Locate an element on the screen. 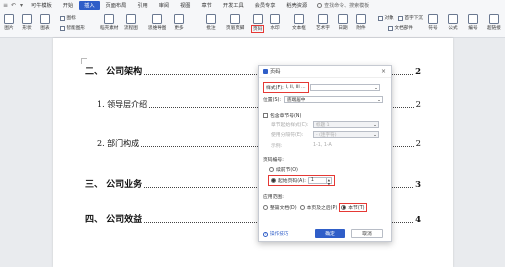  comment-icon is located at coordinates (211, 19).